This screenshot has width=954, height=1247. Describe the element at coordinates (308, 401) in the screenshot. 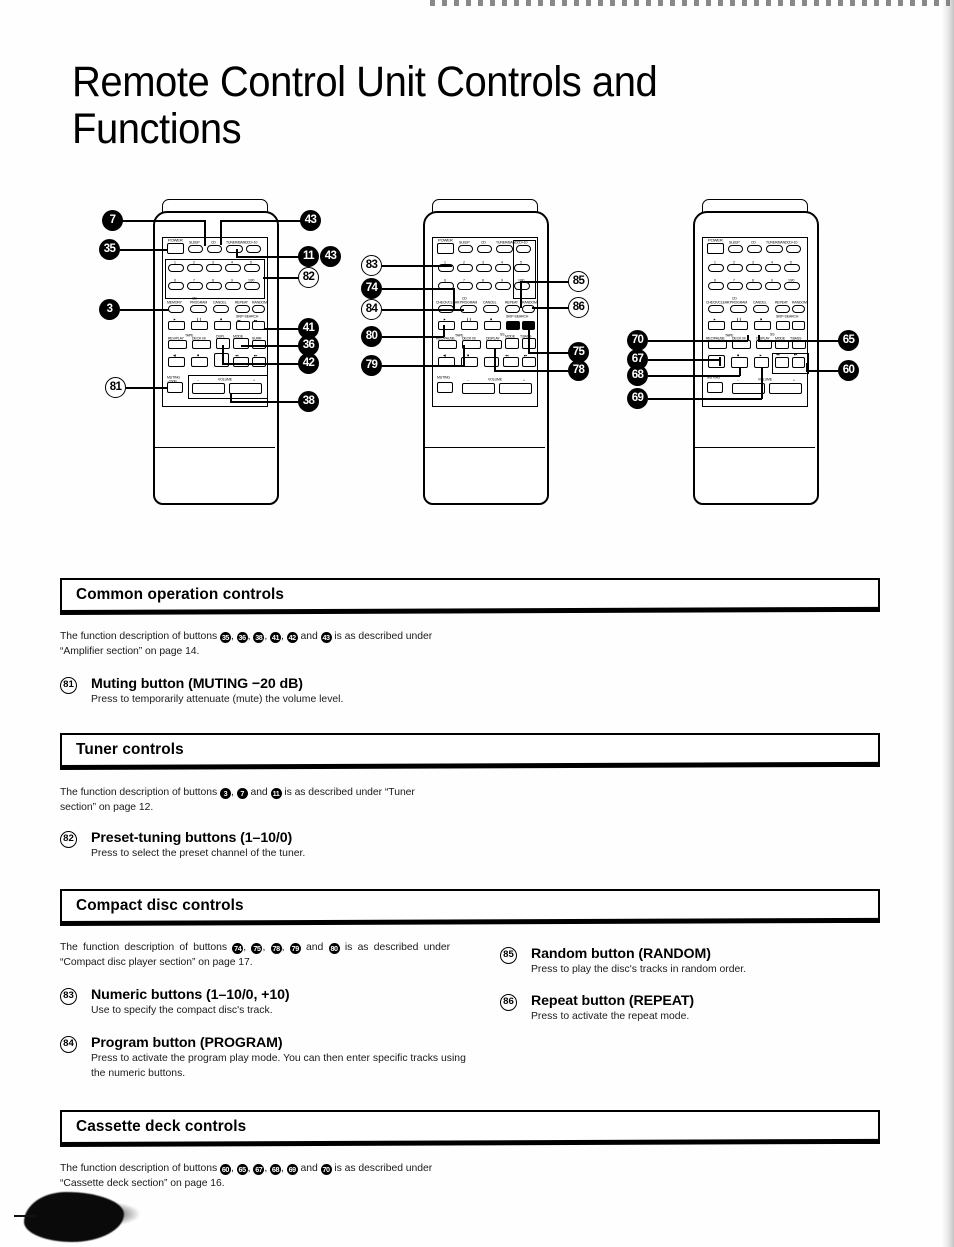

I see `callout-38: 38` at that location.